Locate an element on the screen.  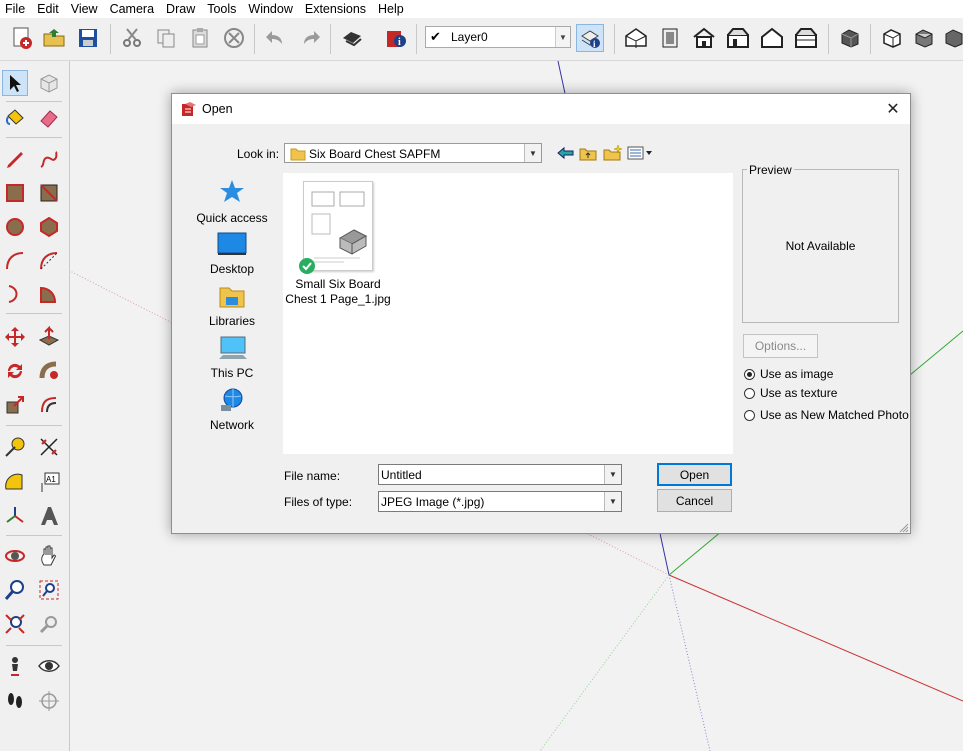
walk-tool-icon is located at coordinates (15, 701).